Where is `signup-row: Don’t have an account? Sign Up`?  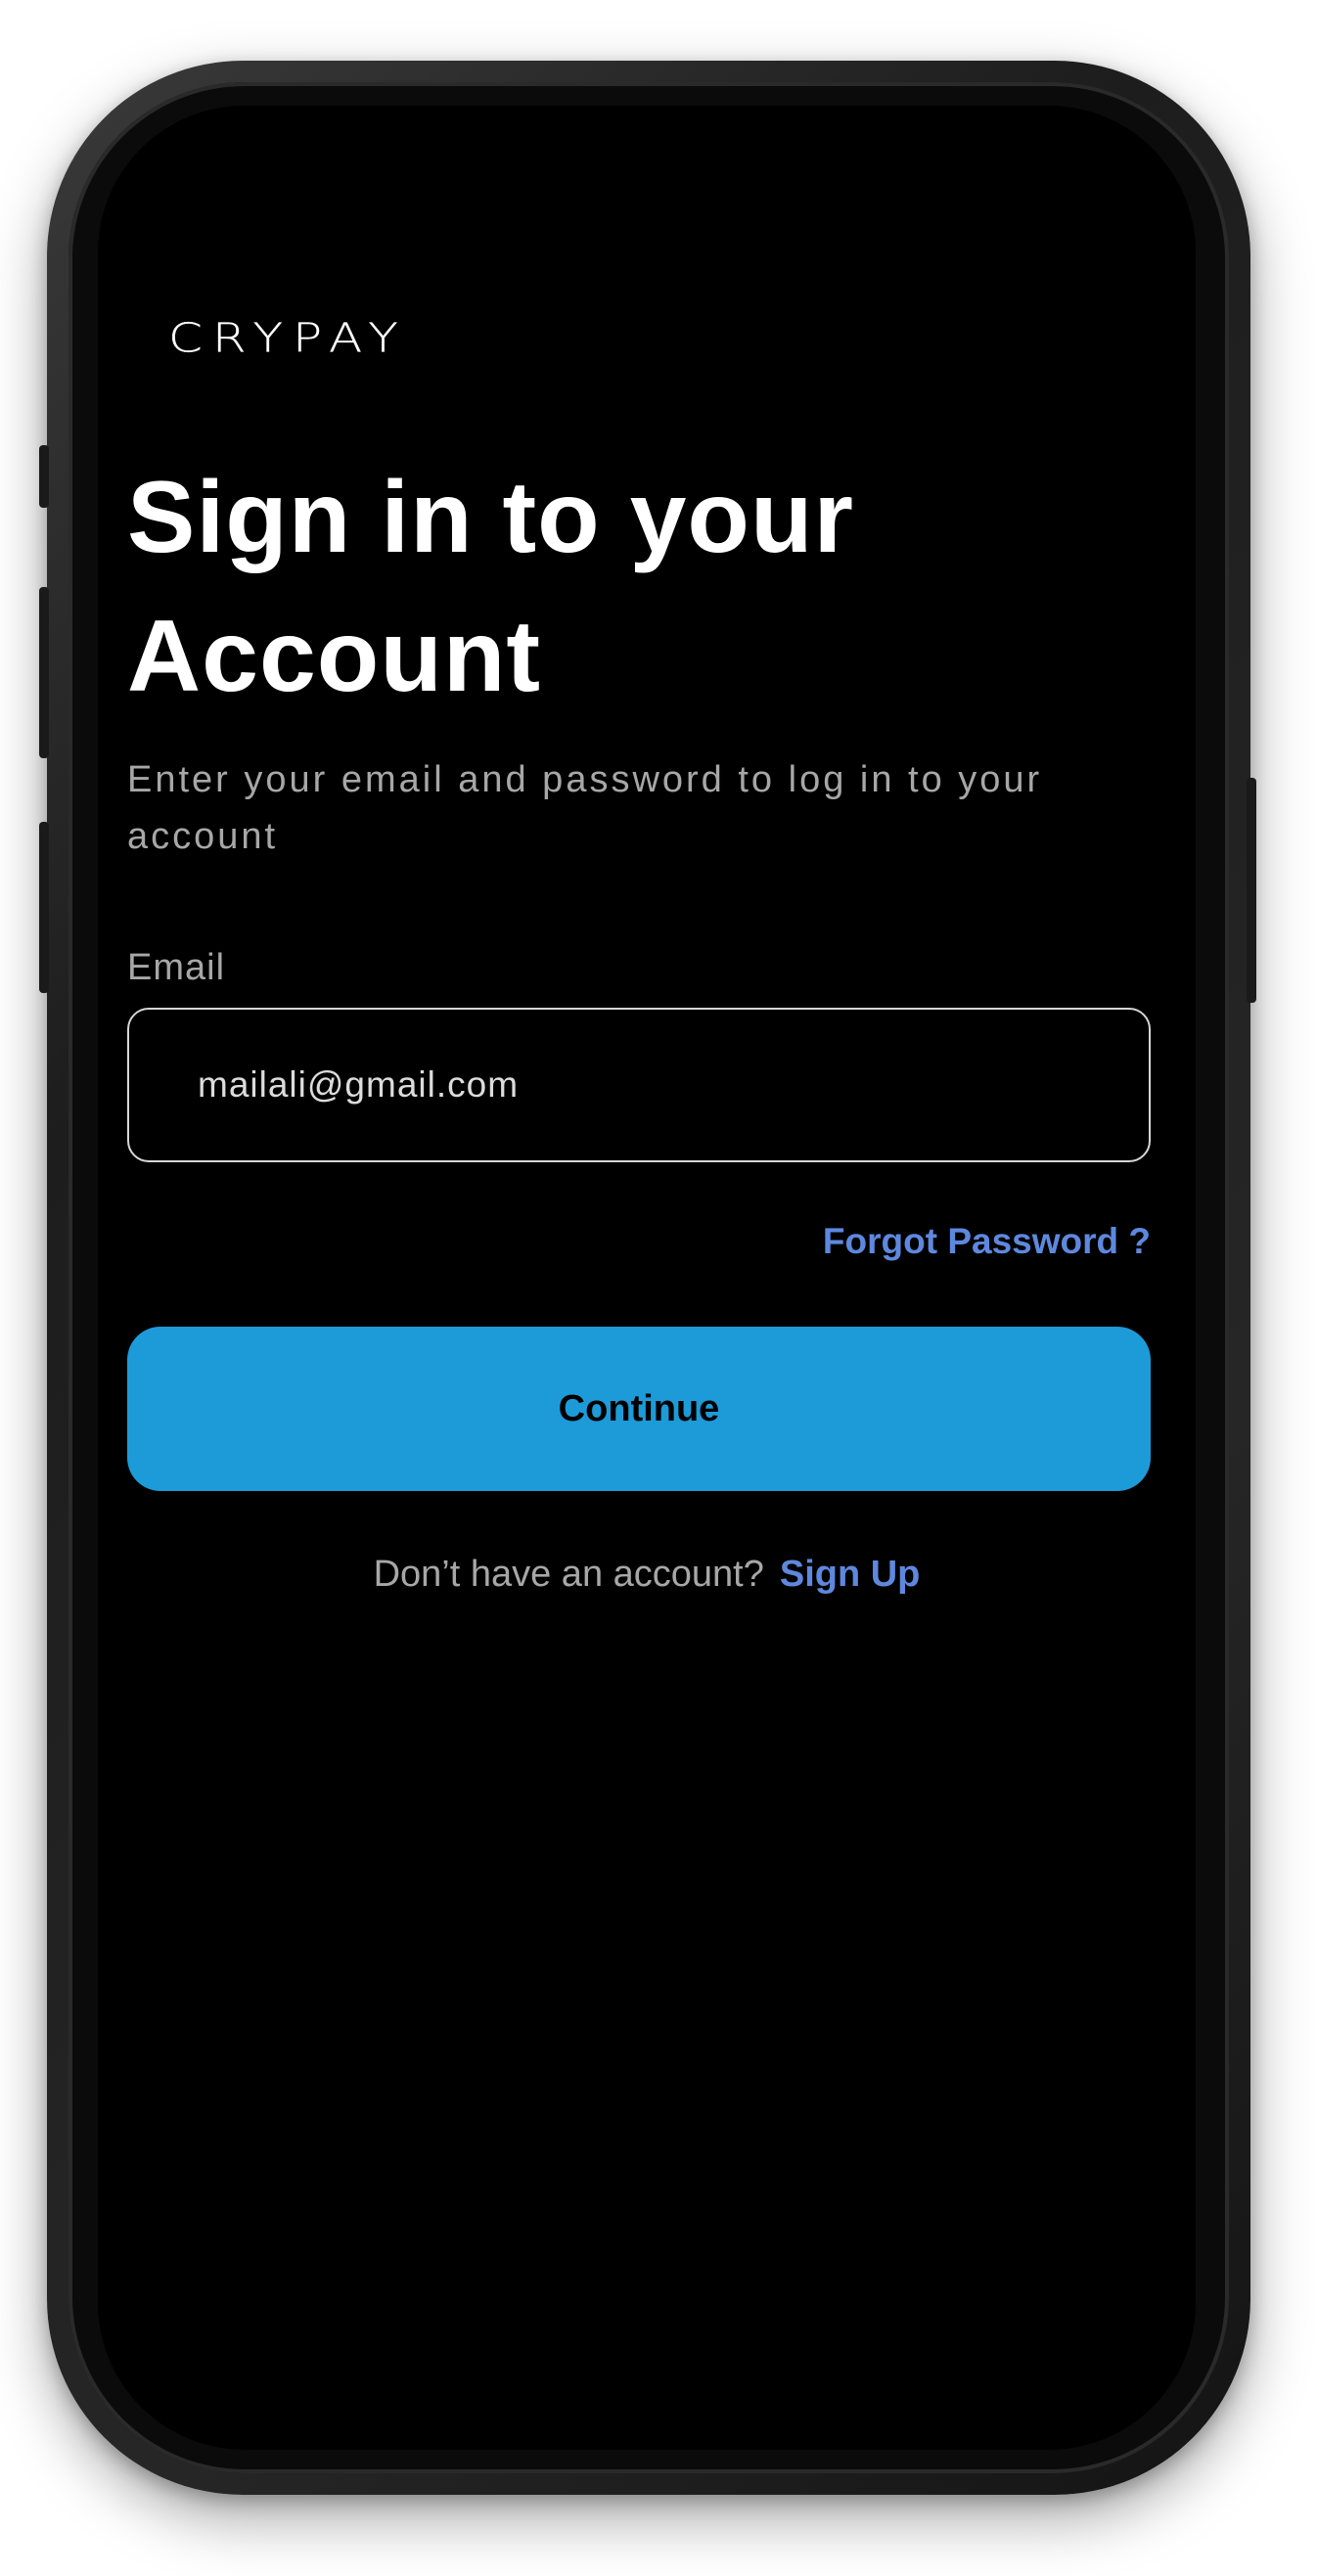 signup-row: Don’t have an account? Sign Up is located at coordinates (647, 1575).